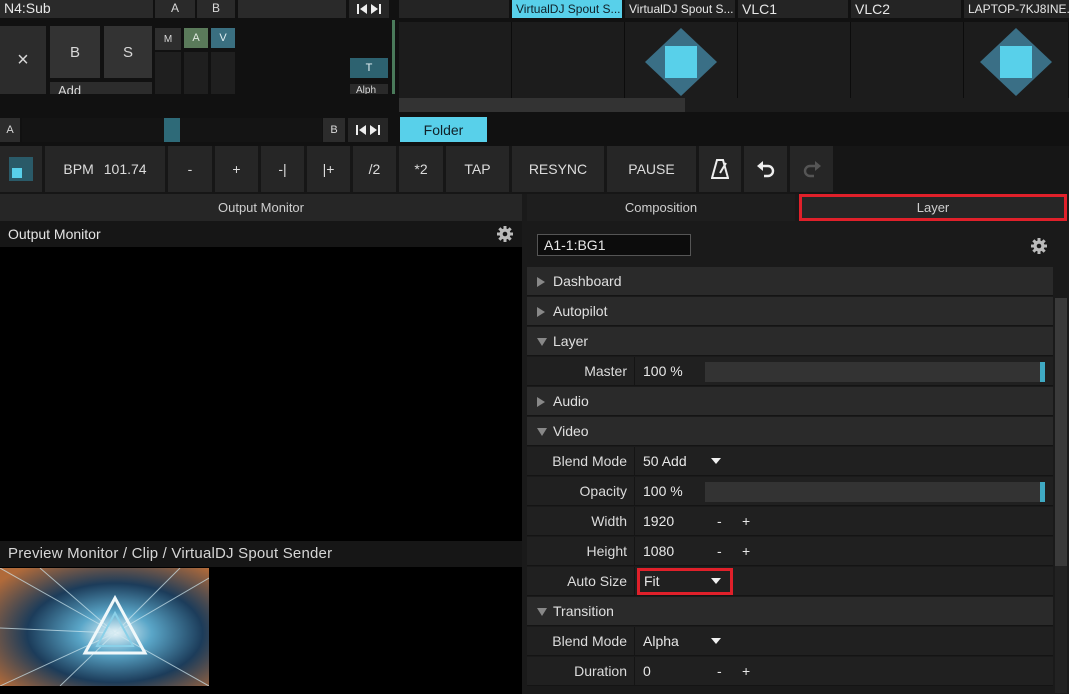  I want to click on transition-toggle: T, so click(369, 68).